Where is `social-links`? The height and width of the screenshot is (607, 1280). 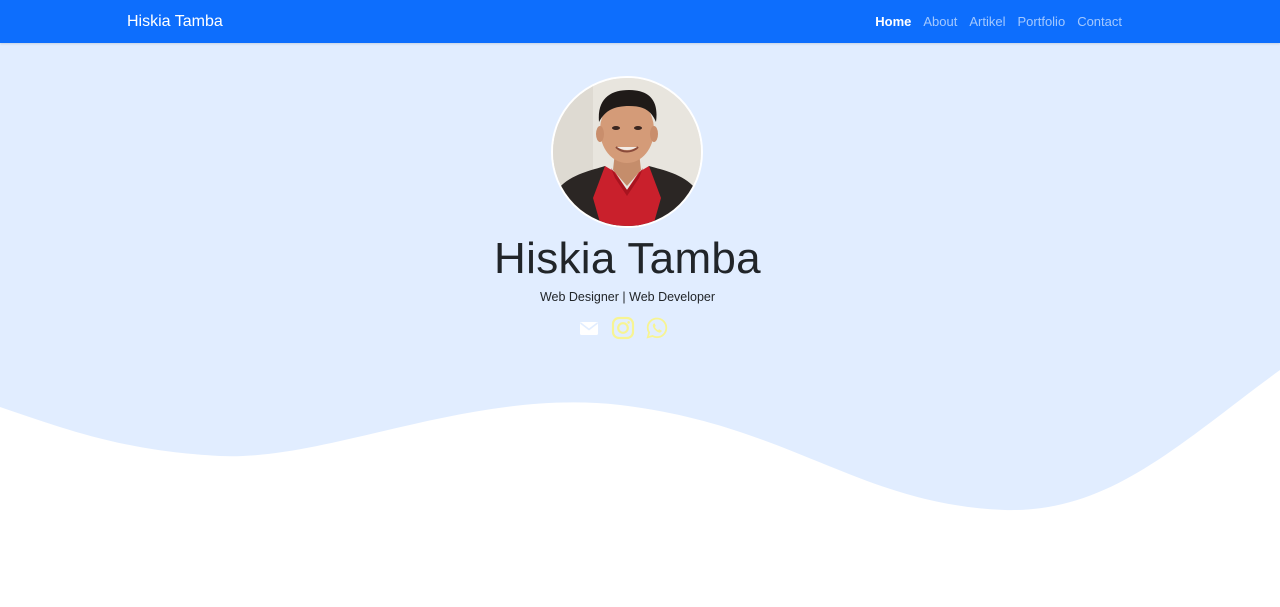 social-links is located at coordinates (623, 328).